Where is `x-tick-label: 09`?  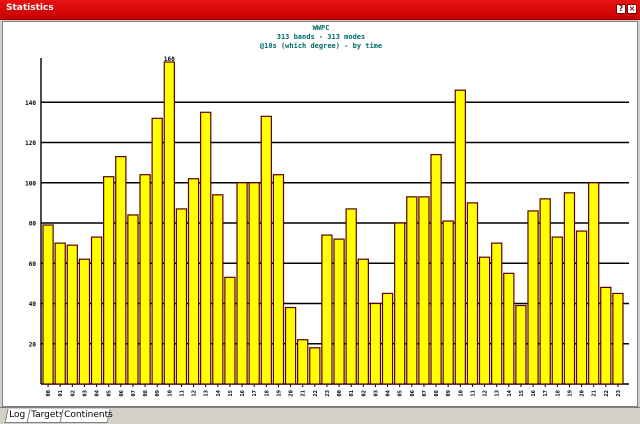
x-tick-label: 09 is located at coordinates (449, 393).